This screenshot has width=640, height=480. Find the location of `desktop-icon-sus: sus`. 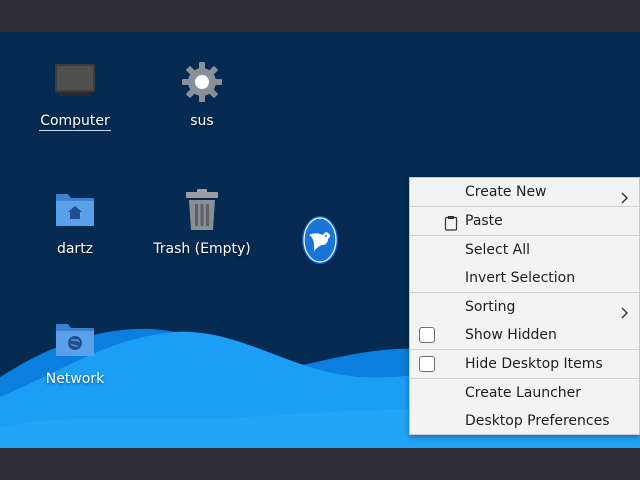

desktop-icon-sus: sus is located at coordinates (202, 101).